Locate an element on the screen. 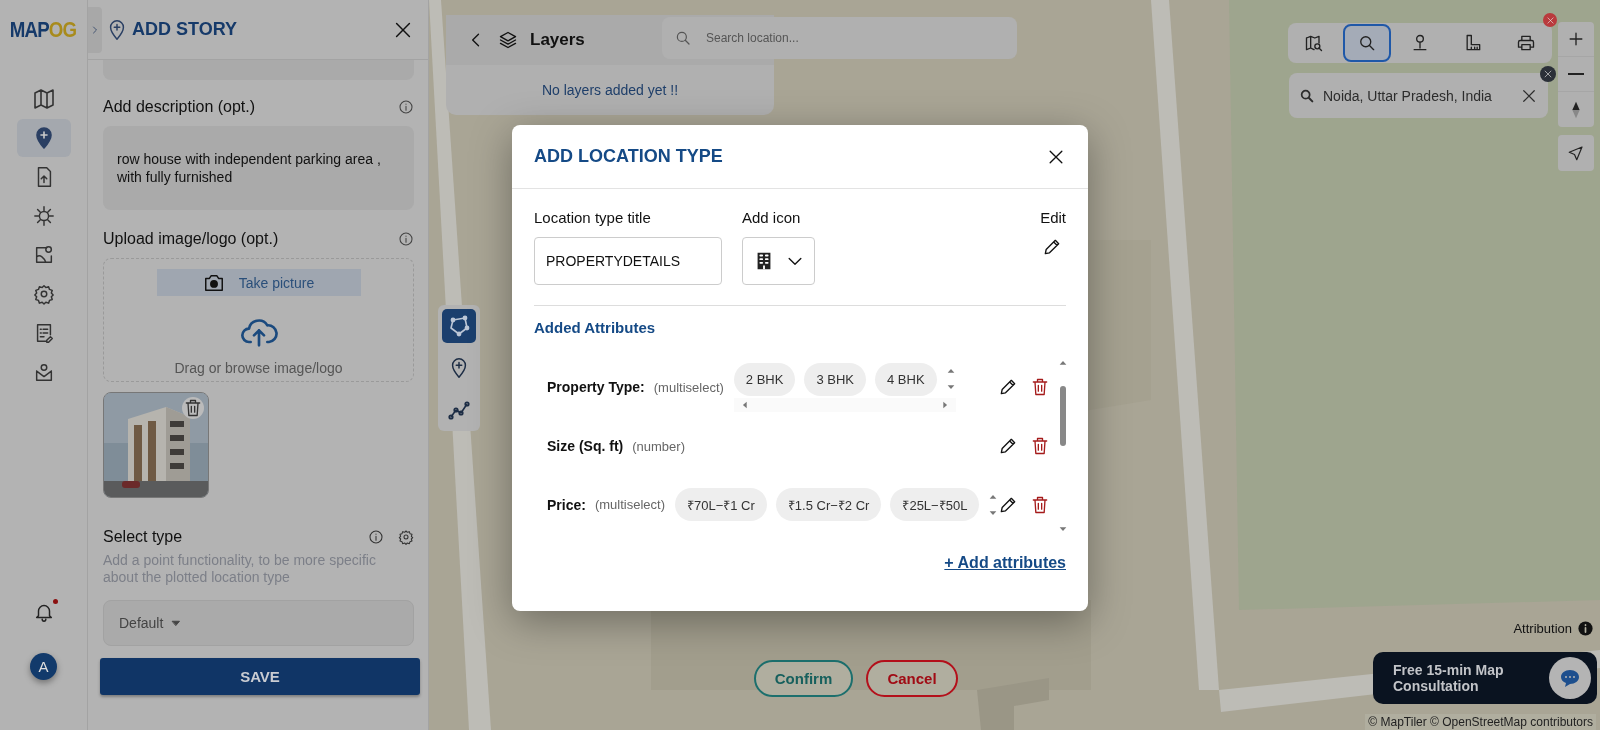 The width and height of the screenshot is (1600, 730). trash-icon is located at coordinates (193, 408).